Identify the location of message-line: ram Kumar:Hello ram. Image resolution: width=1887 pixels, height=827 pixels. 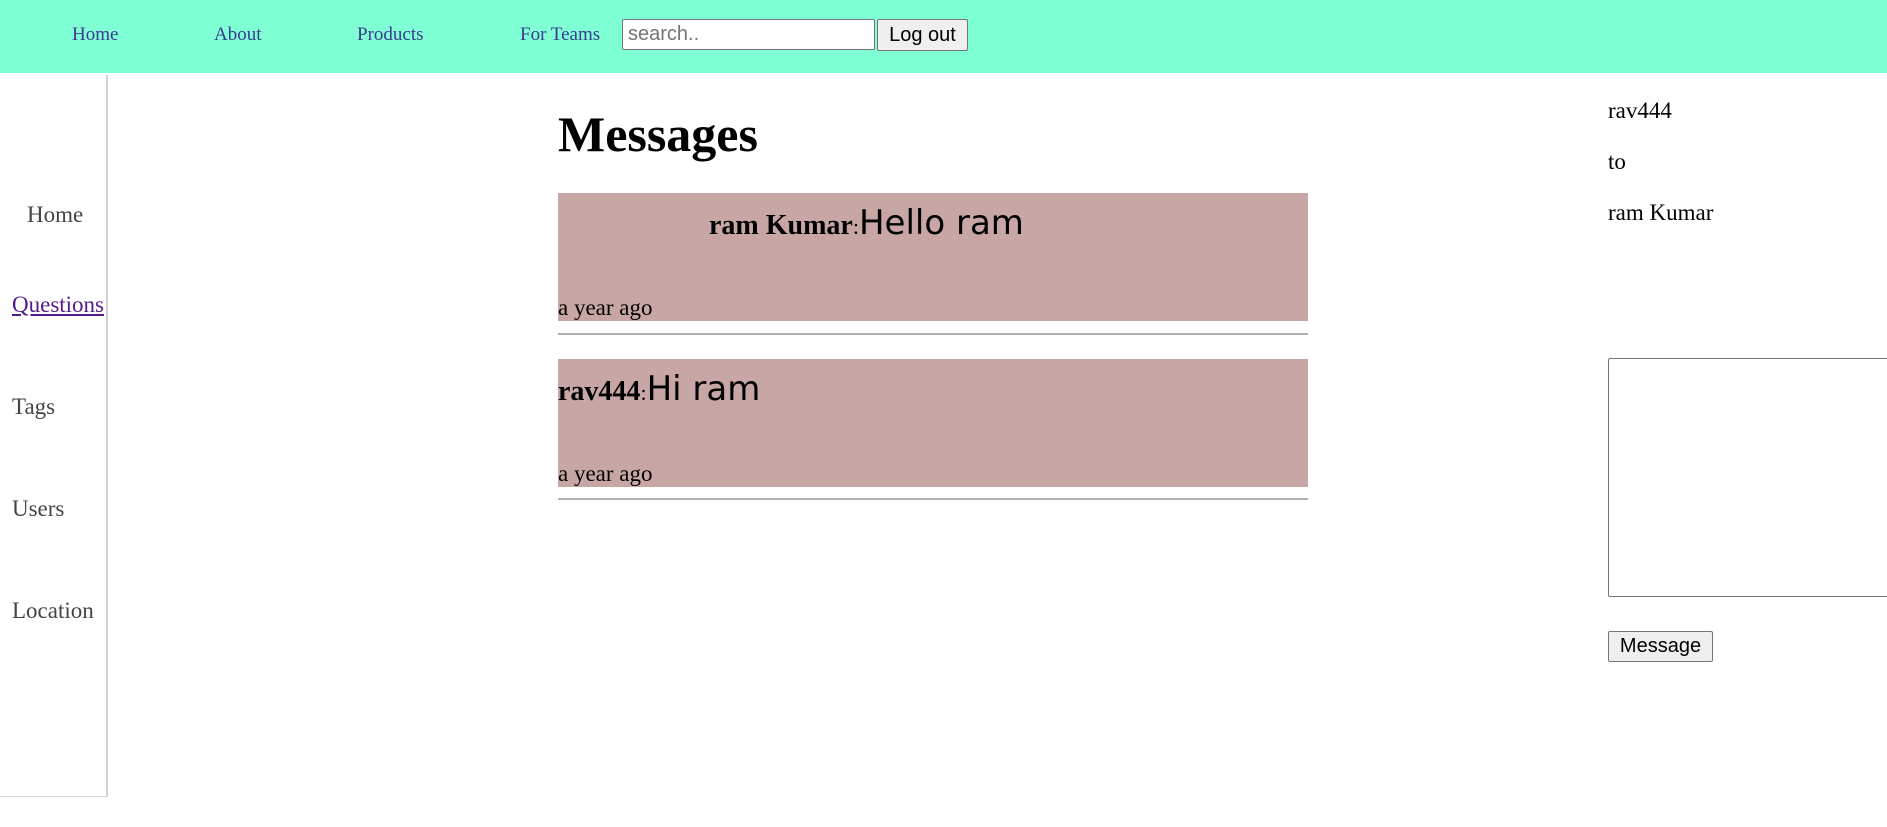
(866, 223).